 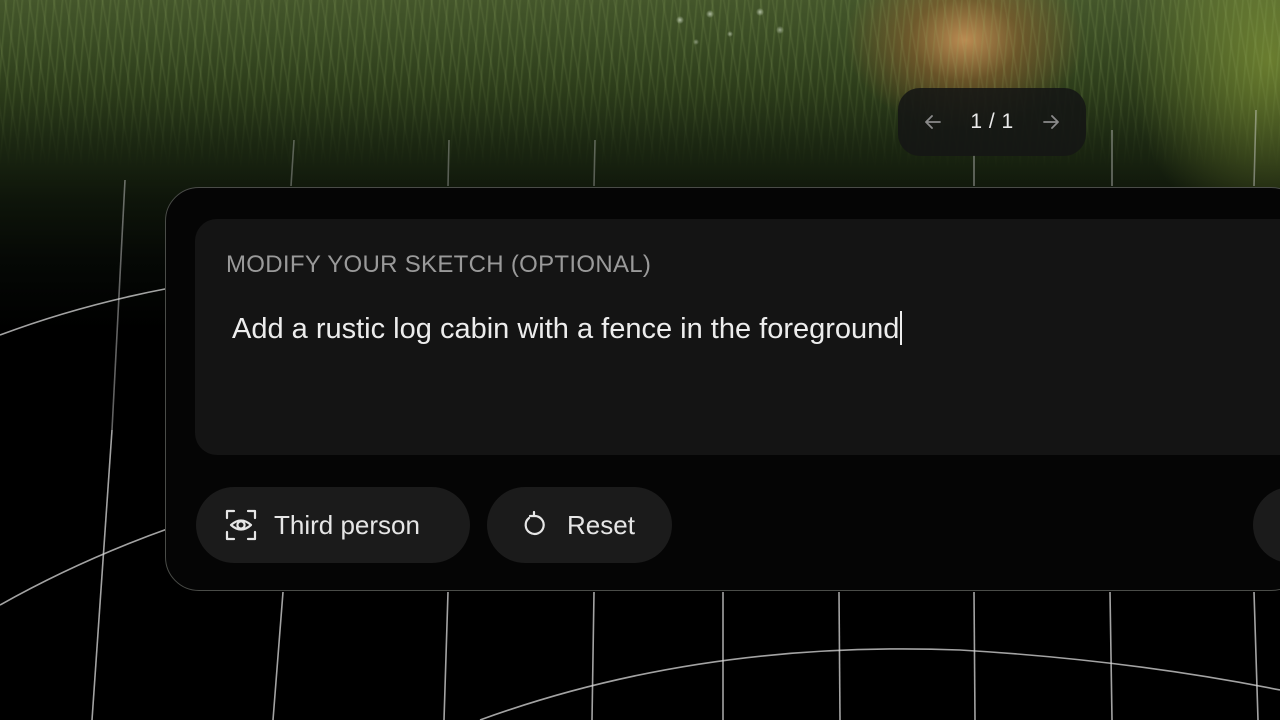 What do you see at coordinates (601, 524) in the screenshot?
I see `reset-label: Reset` at bounding box center [601, 524].